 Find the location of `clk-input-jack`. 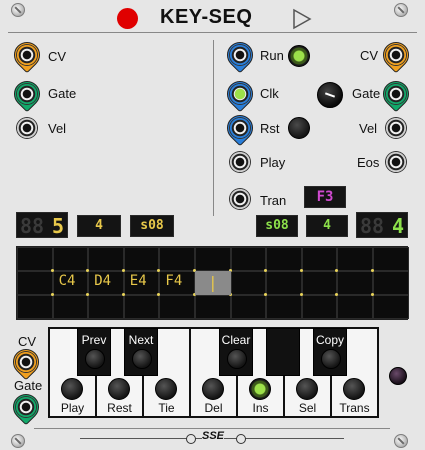

clk-input-jack is located at coordinates (240, 94).